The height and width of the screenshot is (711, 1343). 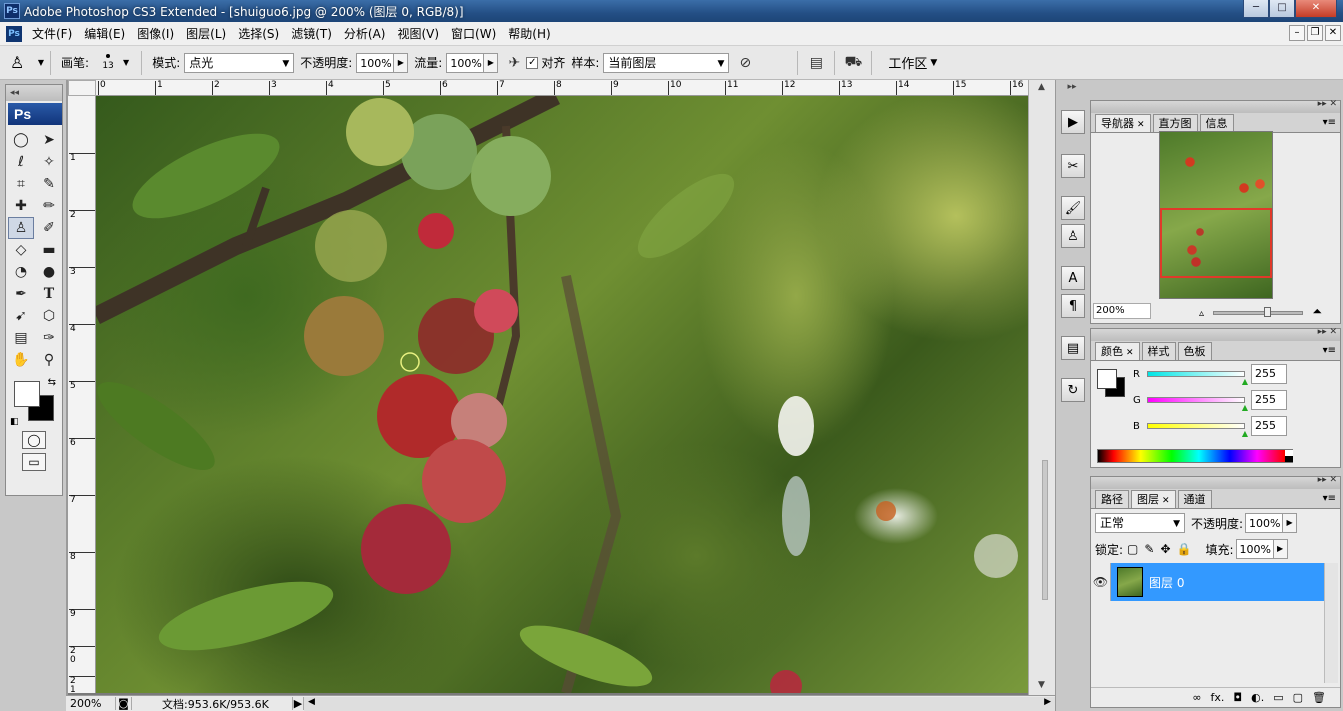 What do you see at coordinates (49, 294) in the screenshot?
I see `type-tool-icon: T` at bounding box center [49, 294].